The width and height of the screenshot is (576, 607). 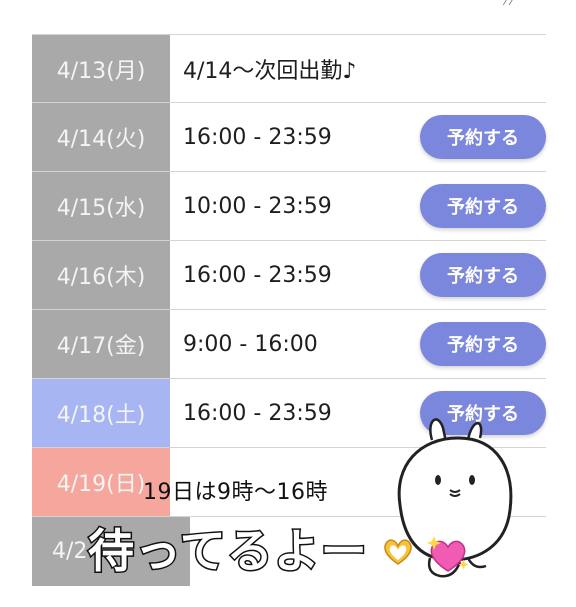 I want to click on date-cell: 4/13(月), so click(x=101, y=68).